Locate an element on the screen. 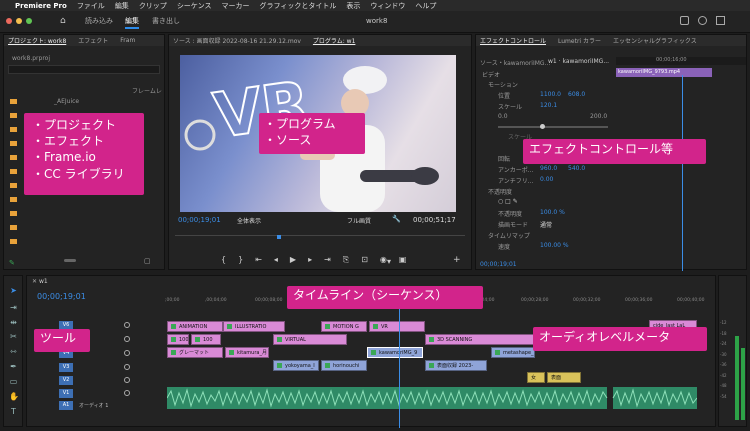  mark-out-icon: } is located at coordinates (240, 260).